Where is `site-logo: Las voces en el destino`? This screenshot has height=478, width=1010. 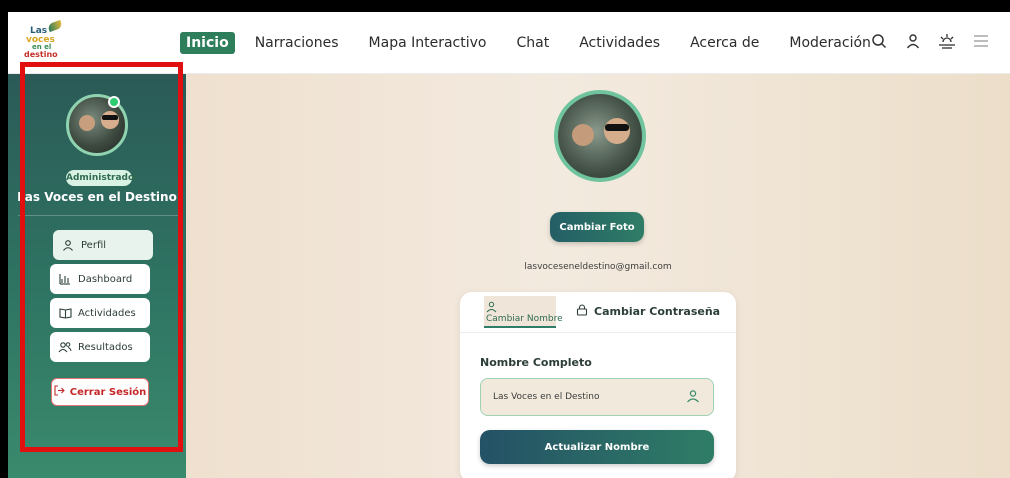 site-logo: Las voces en el destino is located at coordinates (44, 40).